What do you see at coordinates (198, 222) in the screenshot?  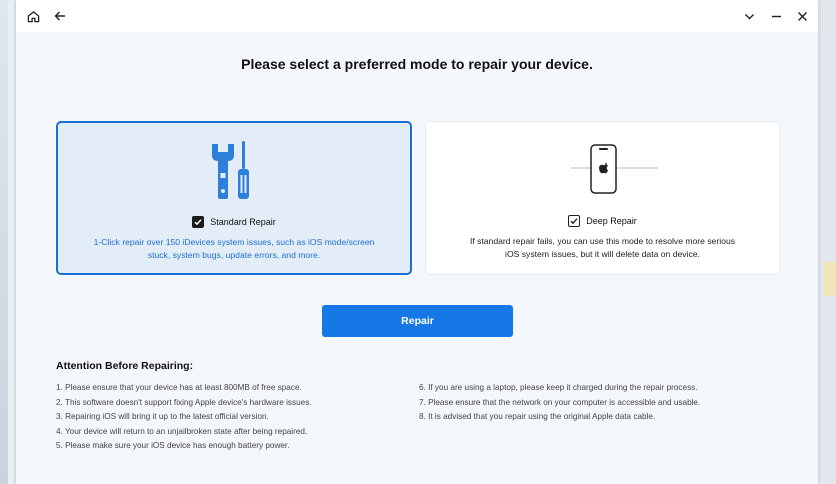 I see `standard-repair-checkbox` at bounding box center [198, 222].